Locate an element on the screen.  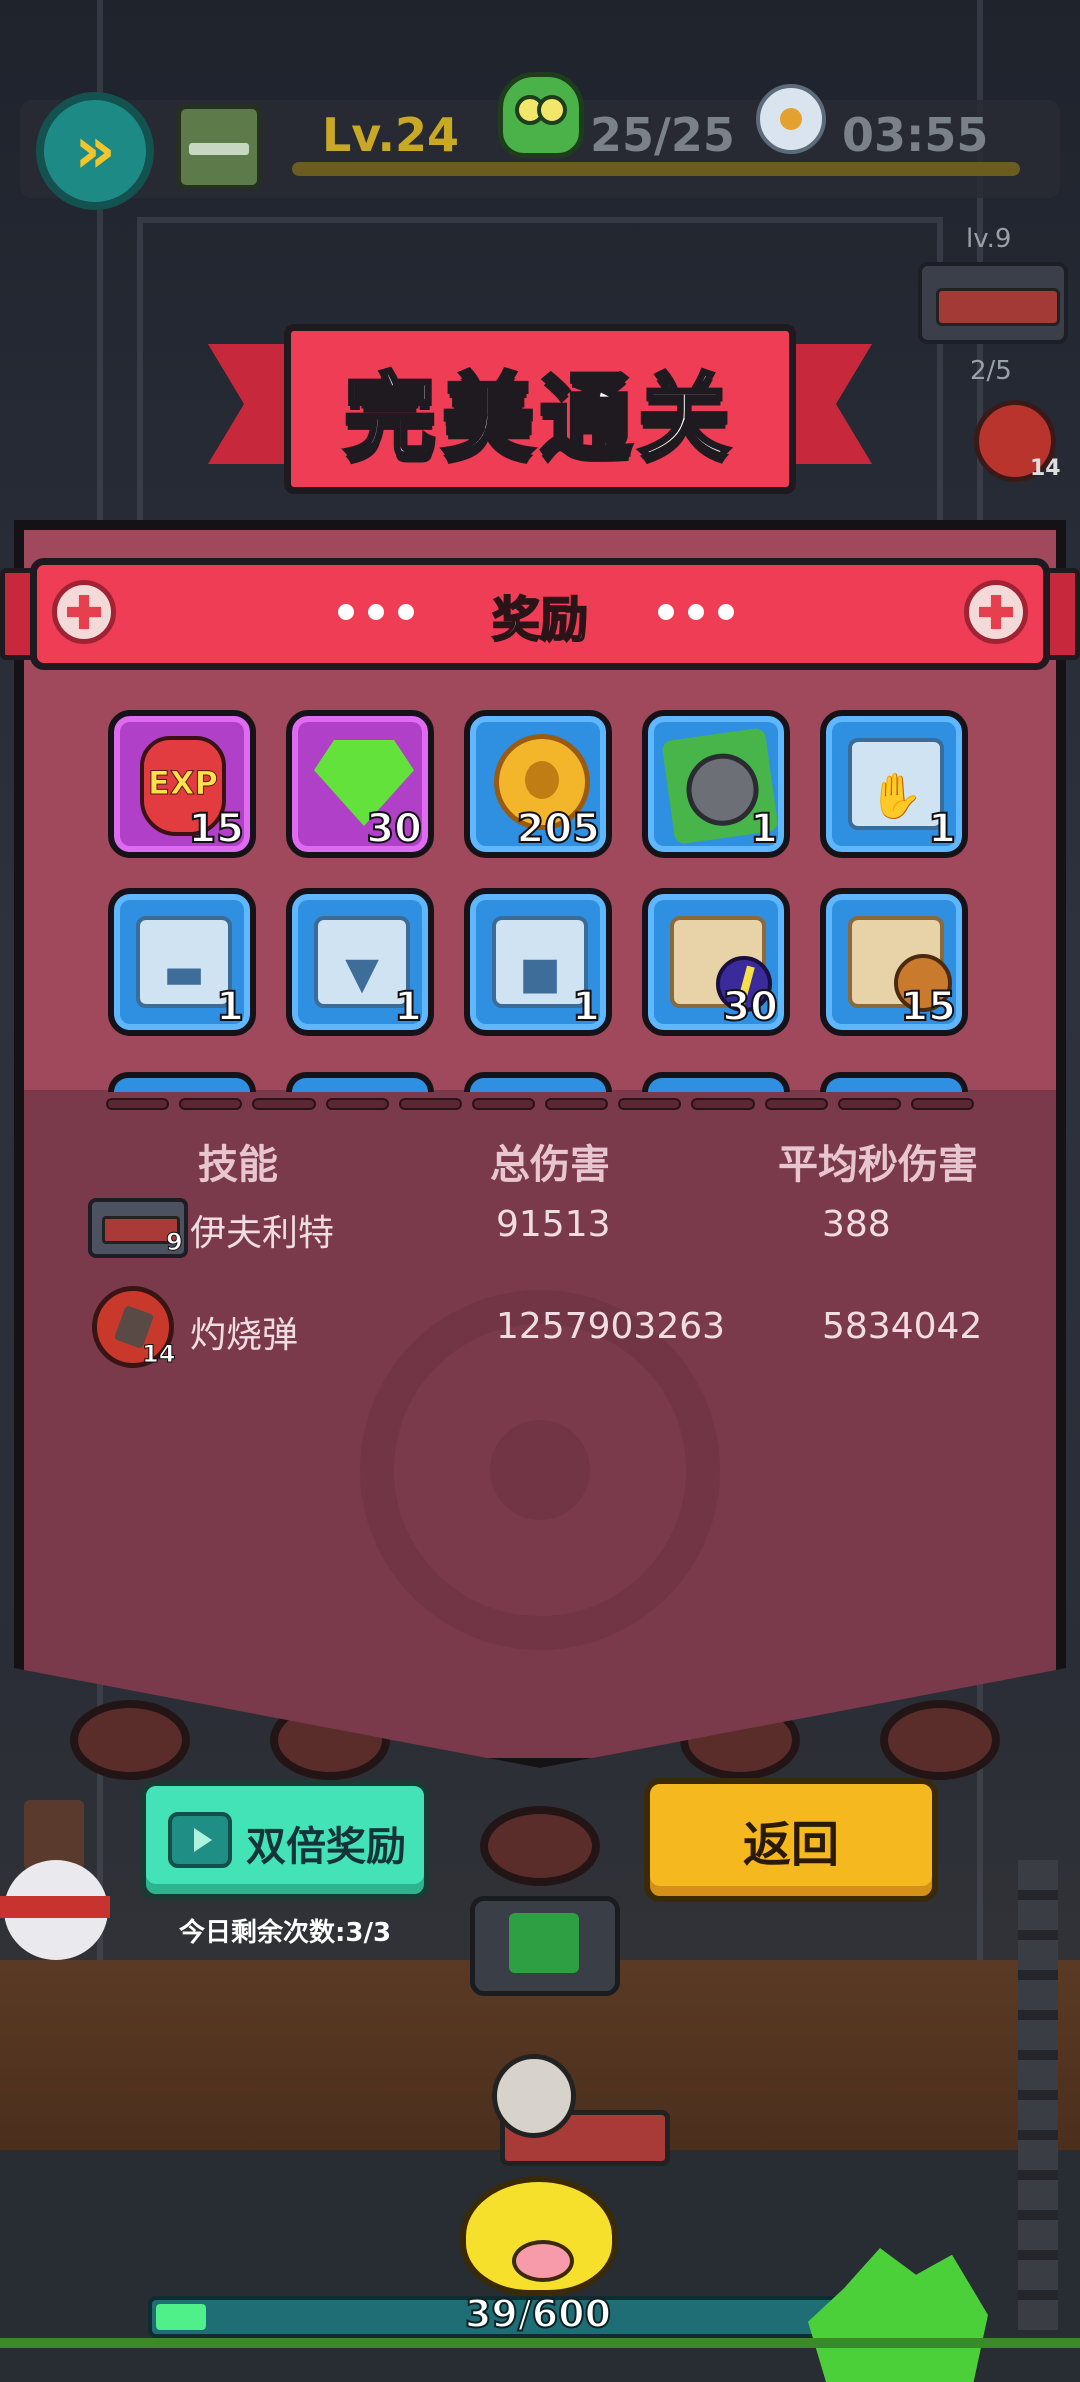
footer-bar is located at coordinates (540, 2343).